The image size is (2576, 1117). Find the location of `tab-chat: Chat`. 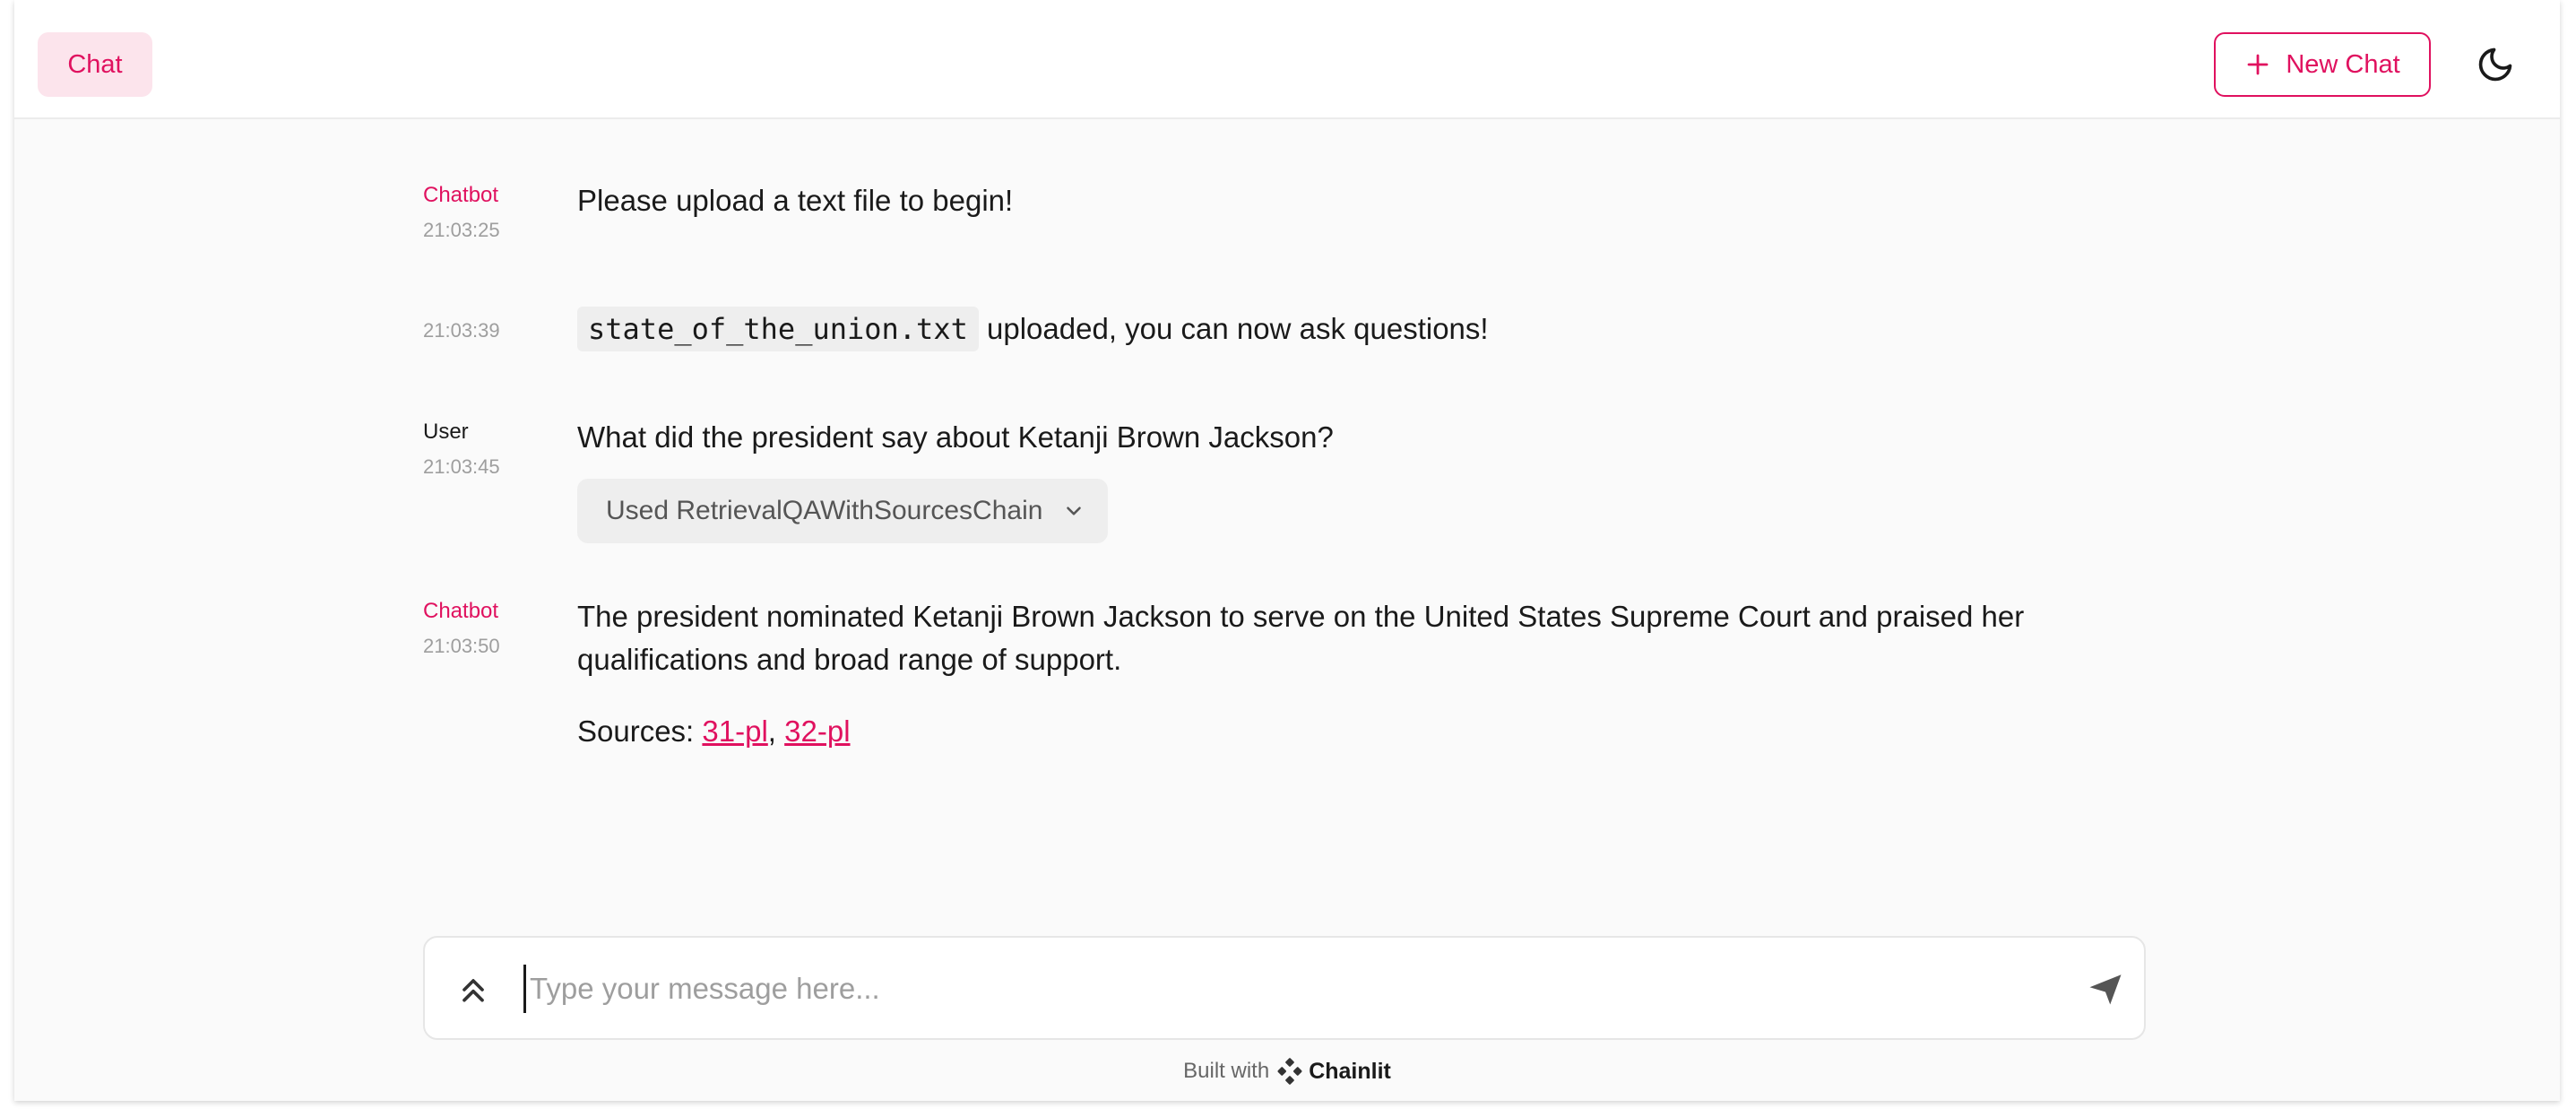

tab-chat: Chat is located at coordinates (95, 64).